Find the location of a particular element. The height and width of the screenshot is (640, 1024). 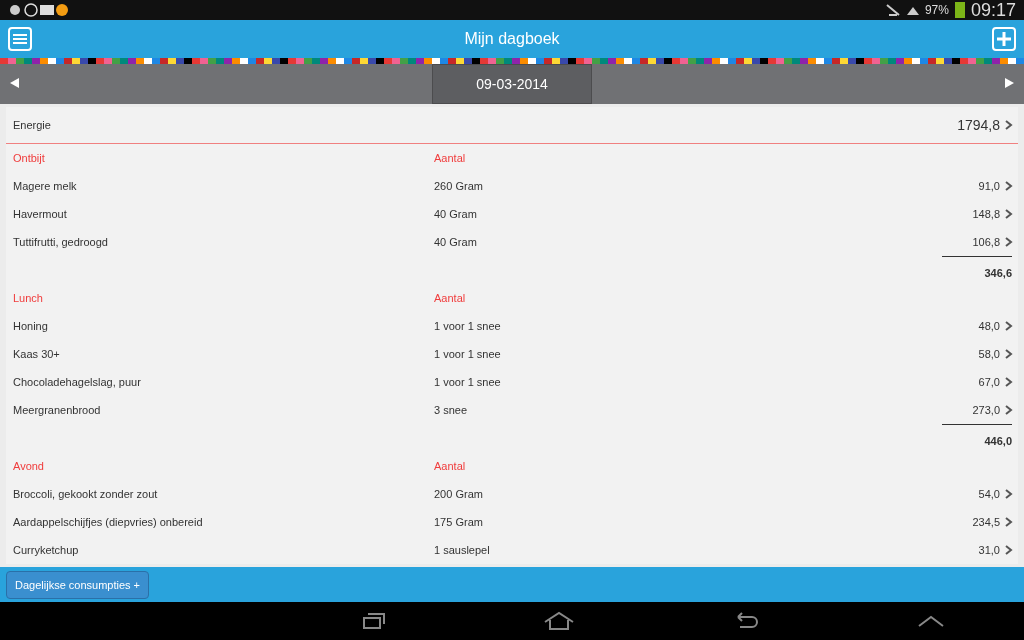

food-name: Chocoladehagelslag, puur is located at coordinates (77, 382).